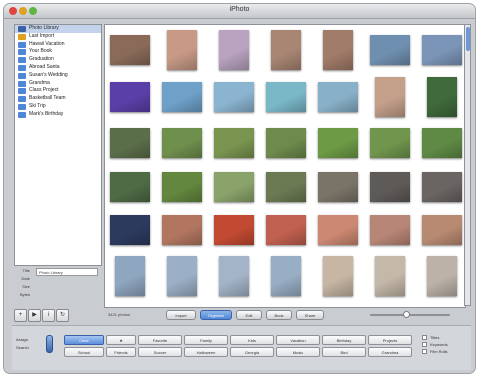 The width and height of the screenshot is (481, 379). I want to click on sidebar-item: Mark's Birthday, so click(58, 115).